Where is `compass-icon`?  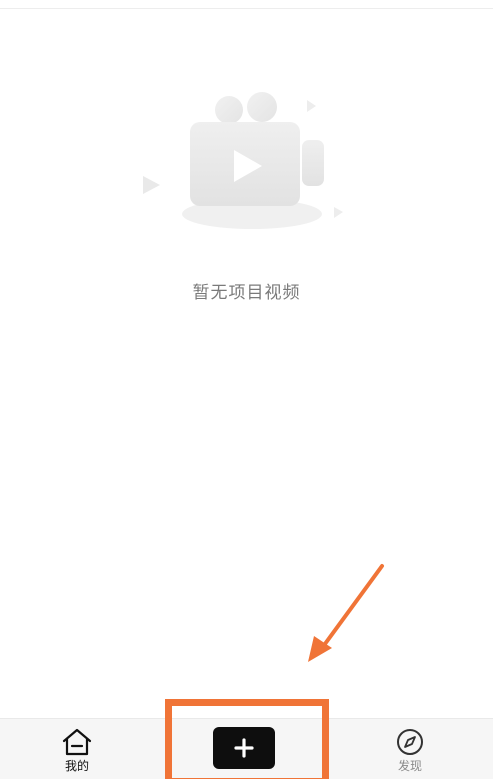
compass-icon is located at coordinates (410, 742).